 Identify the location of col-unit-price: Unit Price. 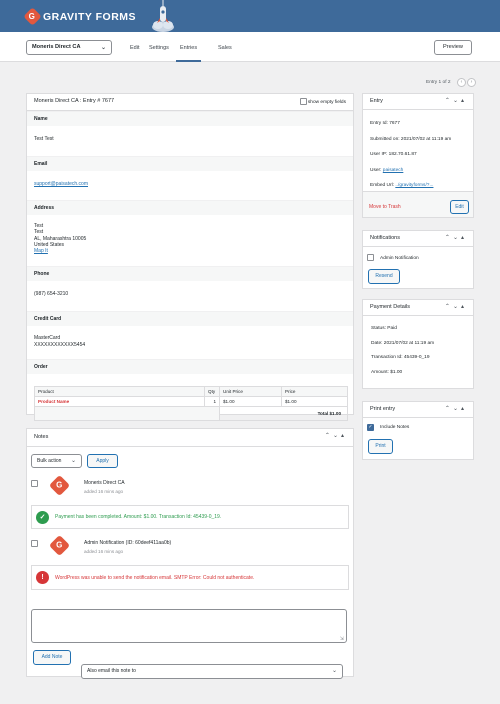
(250, 391).